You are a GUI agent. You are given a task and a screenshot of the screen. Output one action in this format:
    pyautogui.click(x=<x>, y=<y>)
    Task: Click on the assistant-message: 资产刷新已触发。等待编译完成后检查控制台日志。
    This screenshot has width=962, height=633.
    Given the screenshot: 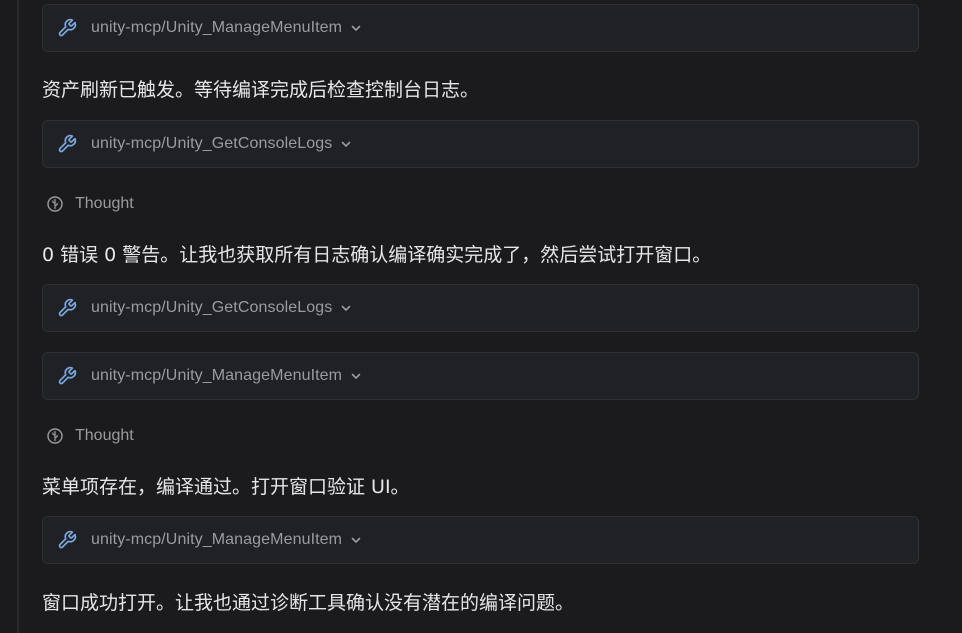 What is the action you would take?
    pyautogui.click(x=261, y=90)
    